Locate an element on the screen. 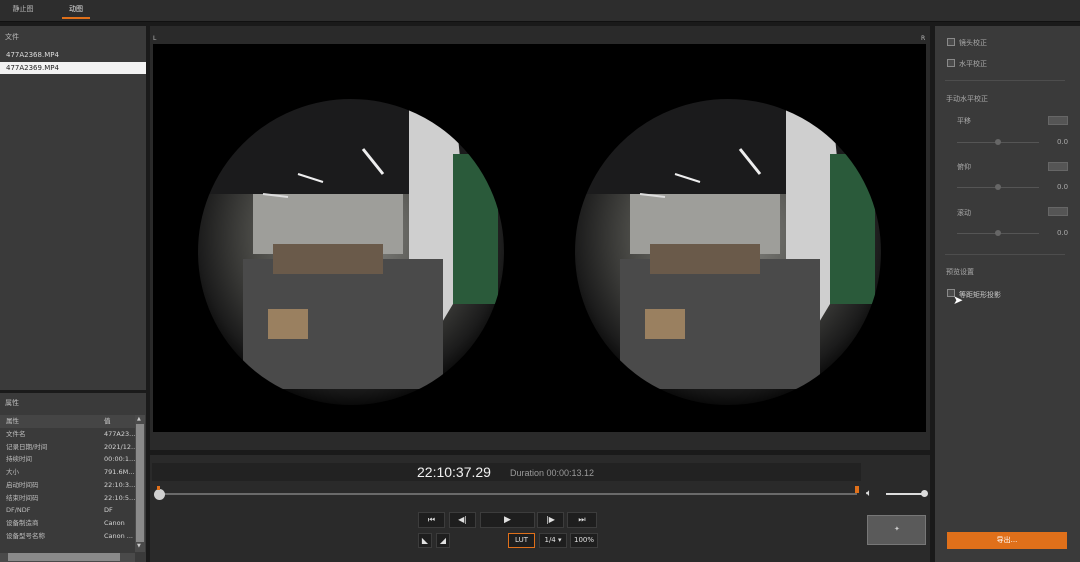 This screenshot has height=562, width=1080. next-frame-button: |▶︎ is located at coordinates (550, 520).